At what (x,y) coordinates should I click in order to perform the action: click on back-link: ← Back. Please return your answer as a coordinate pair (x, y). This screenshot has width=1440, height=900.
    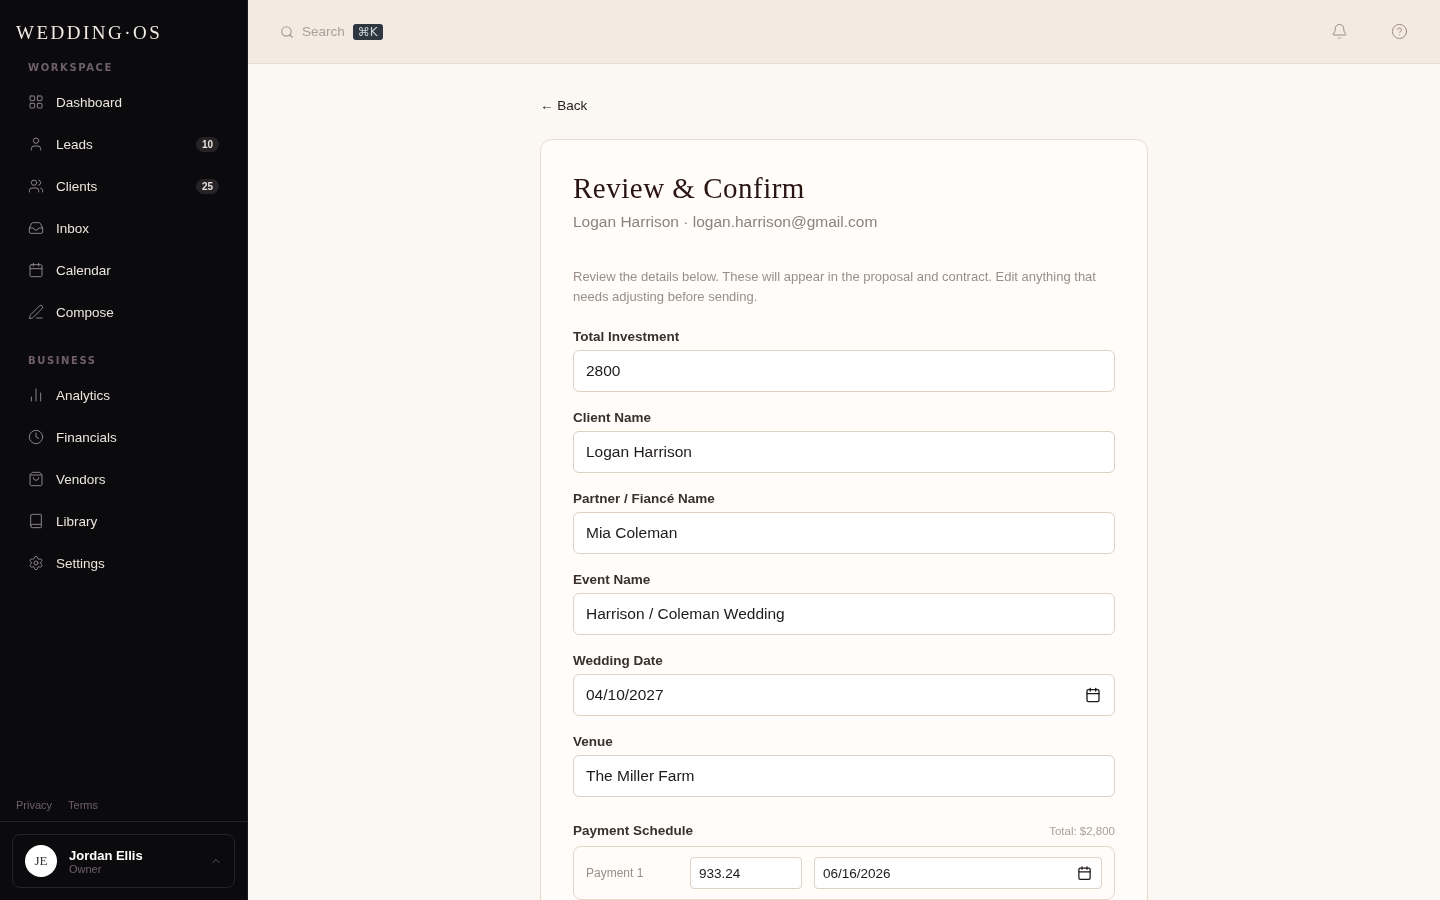
    Looking at the image, I should click on (564, 105).